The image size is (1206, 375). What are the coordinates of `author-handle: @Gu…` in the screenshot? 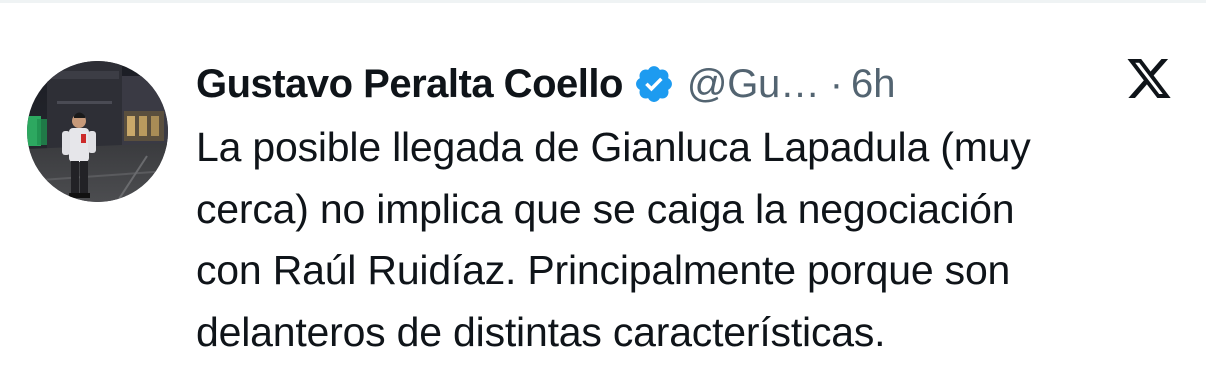 It's located at (753, 84).